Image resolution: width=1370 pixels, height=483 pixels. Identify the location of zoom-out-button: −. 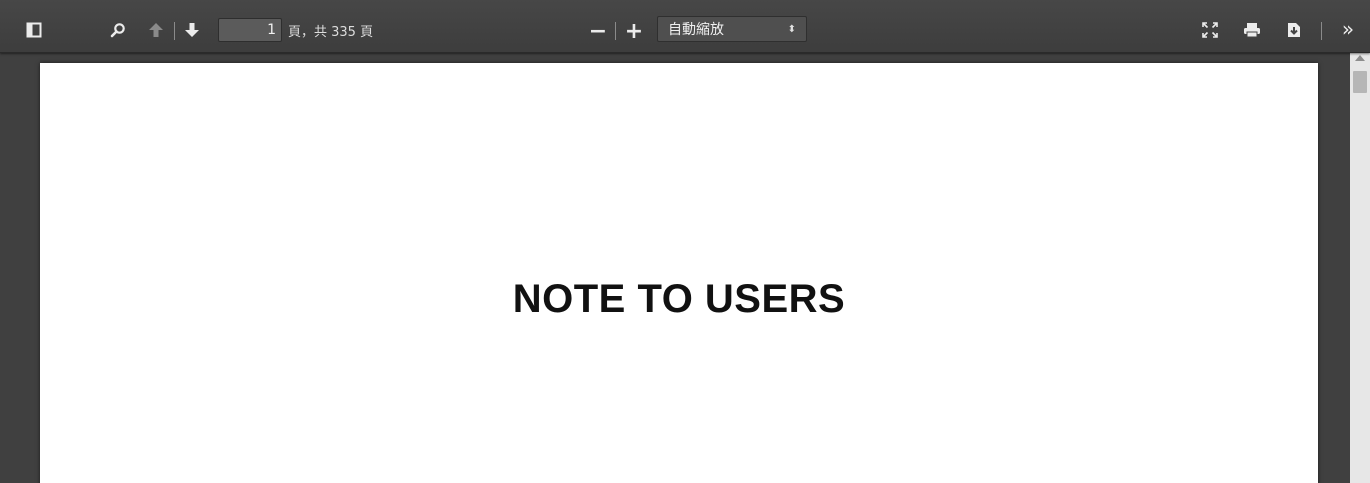
(598, 31).